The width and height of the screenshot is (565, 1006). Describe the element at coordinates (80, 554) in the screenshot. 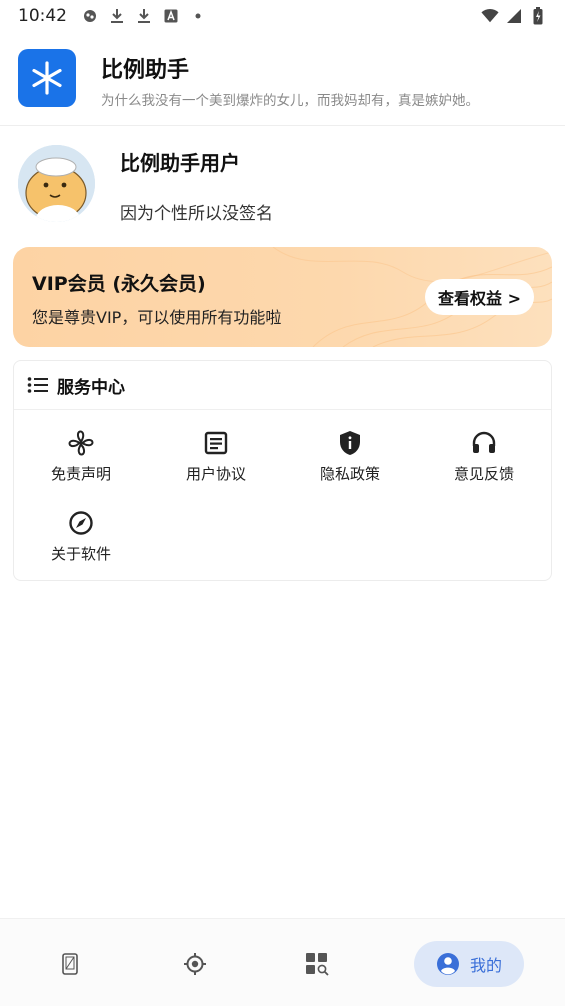

I see `service-item-label: 关于软件` at that location.